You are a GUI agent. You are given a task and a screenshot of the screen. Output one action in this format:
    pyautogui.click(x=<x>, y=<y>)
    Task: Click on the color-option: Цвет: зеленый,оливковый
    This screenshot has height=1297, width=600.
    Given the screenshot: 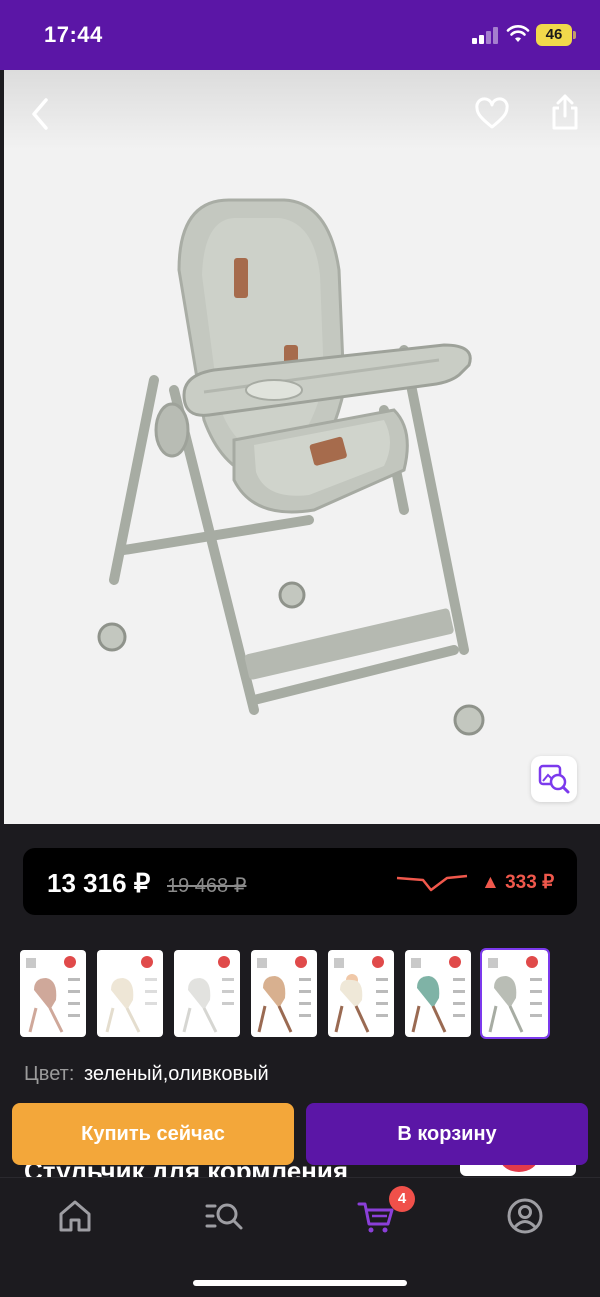 What is the action you would take?
    pyautogui.click(x=146, y=1074)
    